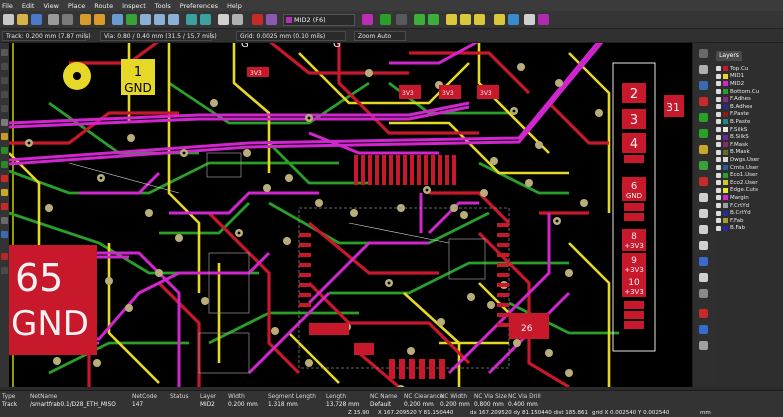 This screenshot has width=783, height=417. What do you see at coordinates (703, 117) in the screenshot?
I see `route-track-icon` at bounding box center [703, 117].